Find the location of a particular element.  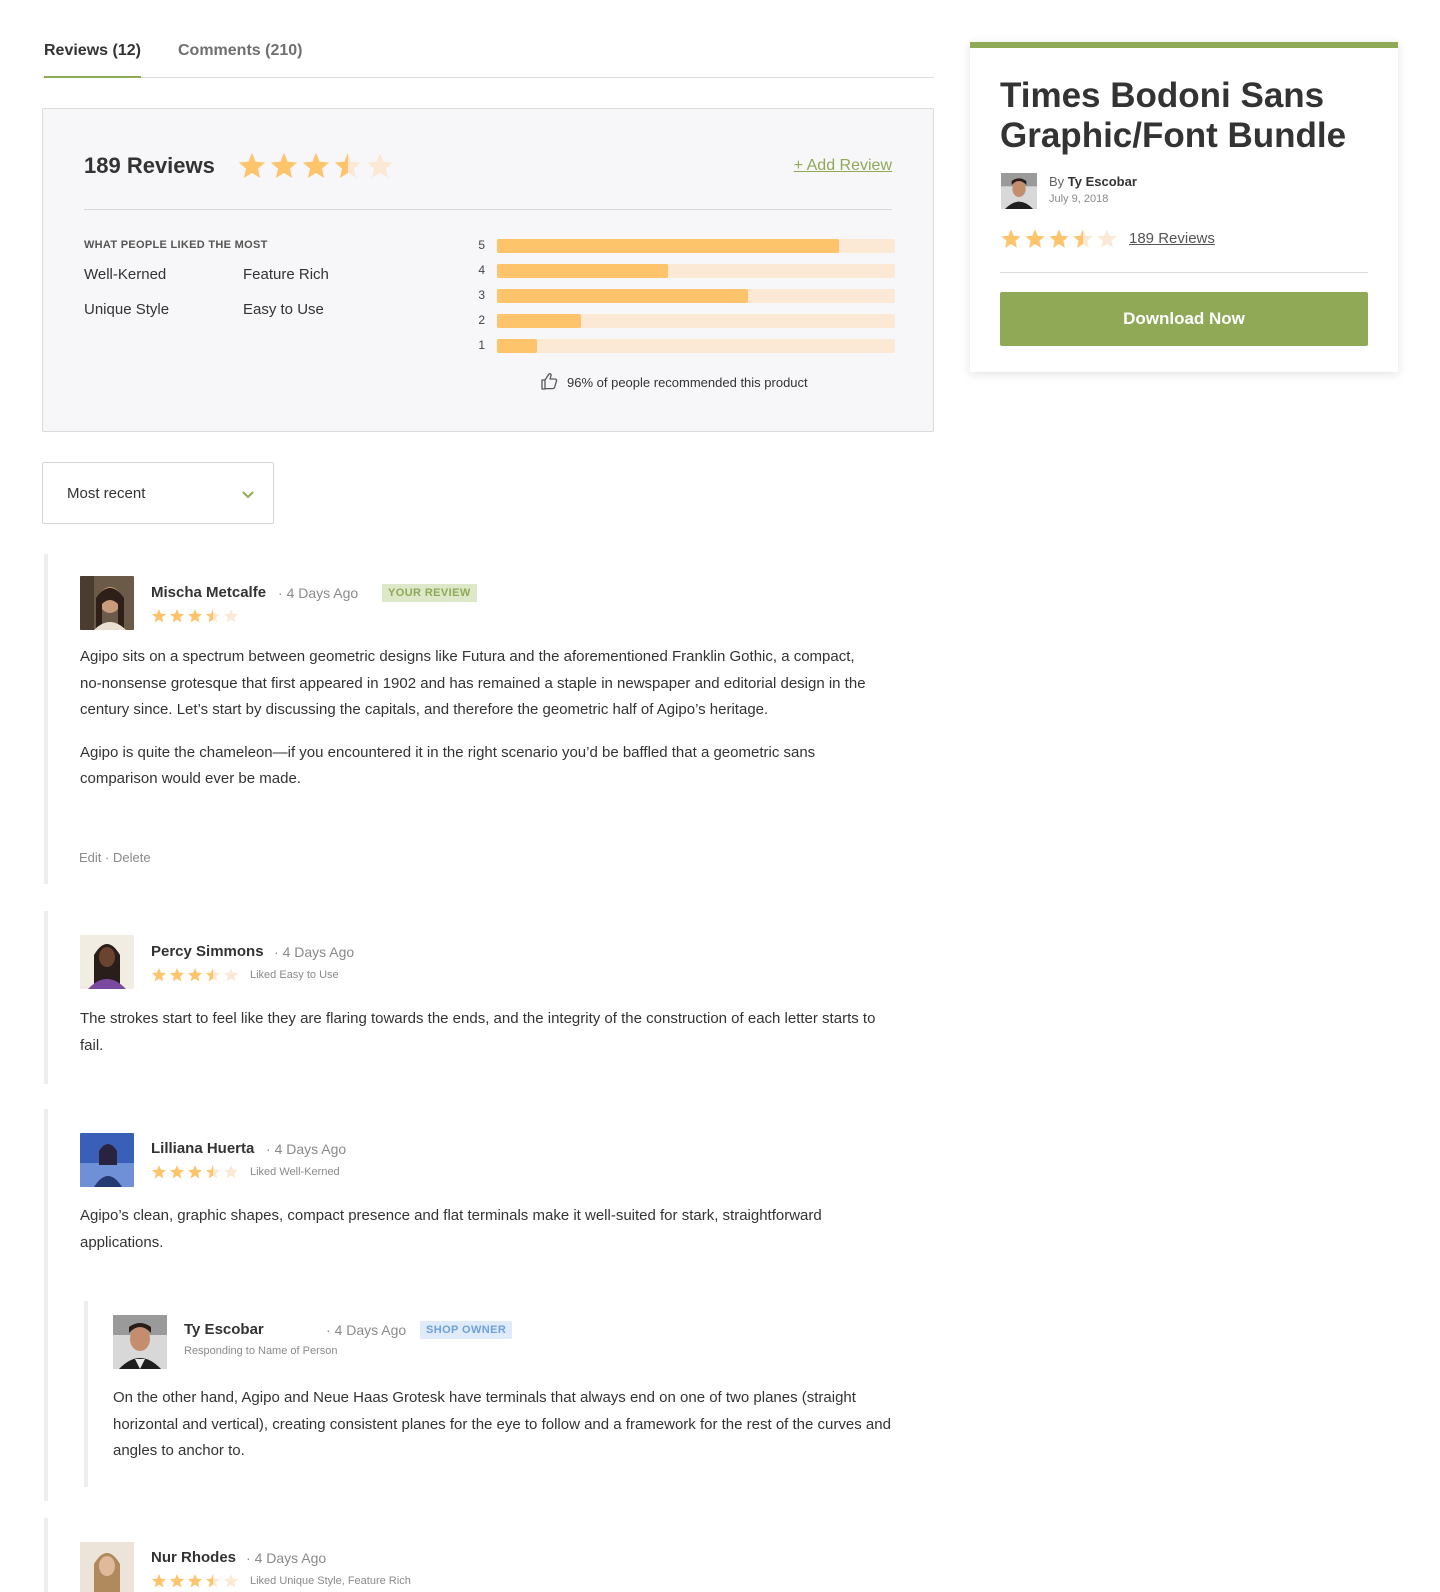

review-liked-tag: Liked Well-Kerned is located at coordinates (295, 1172).